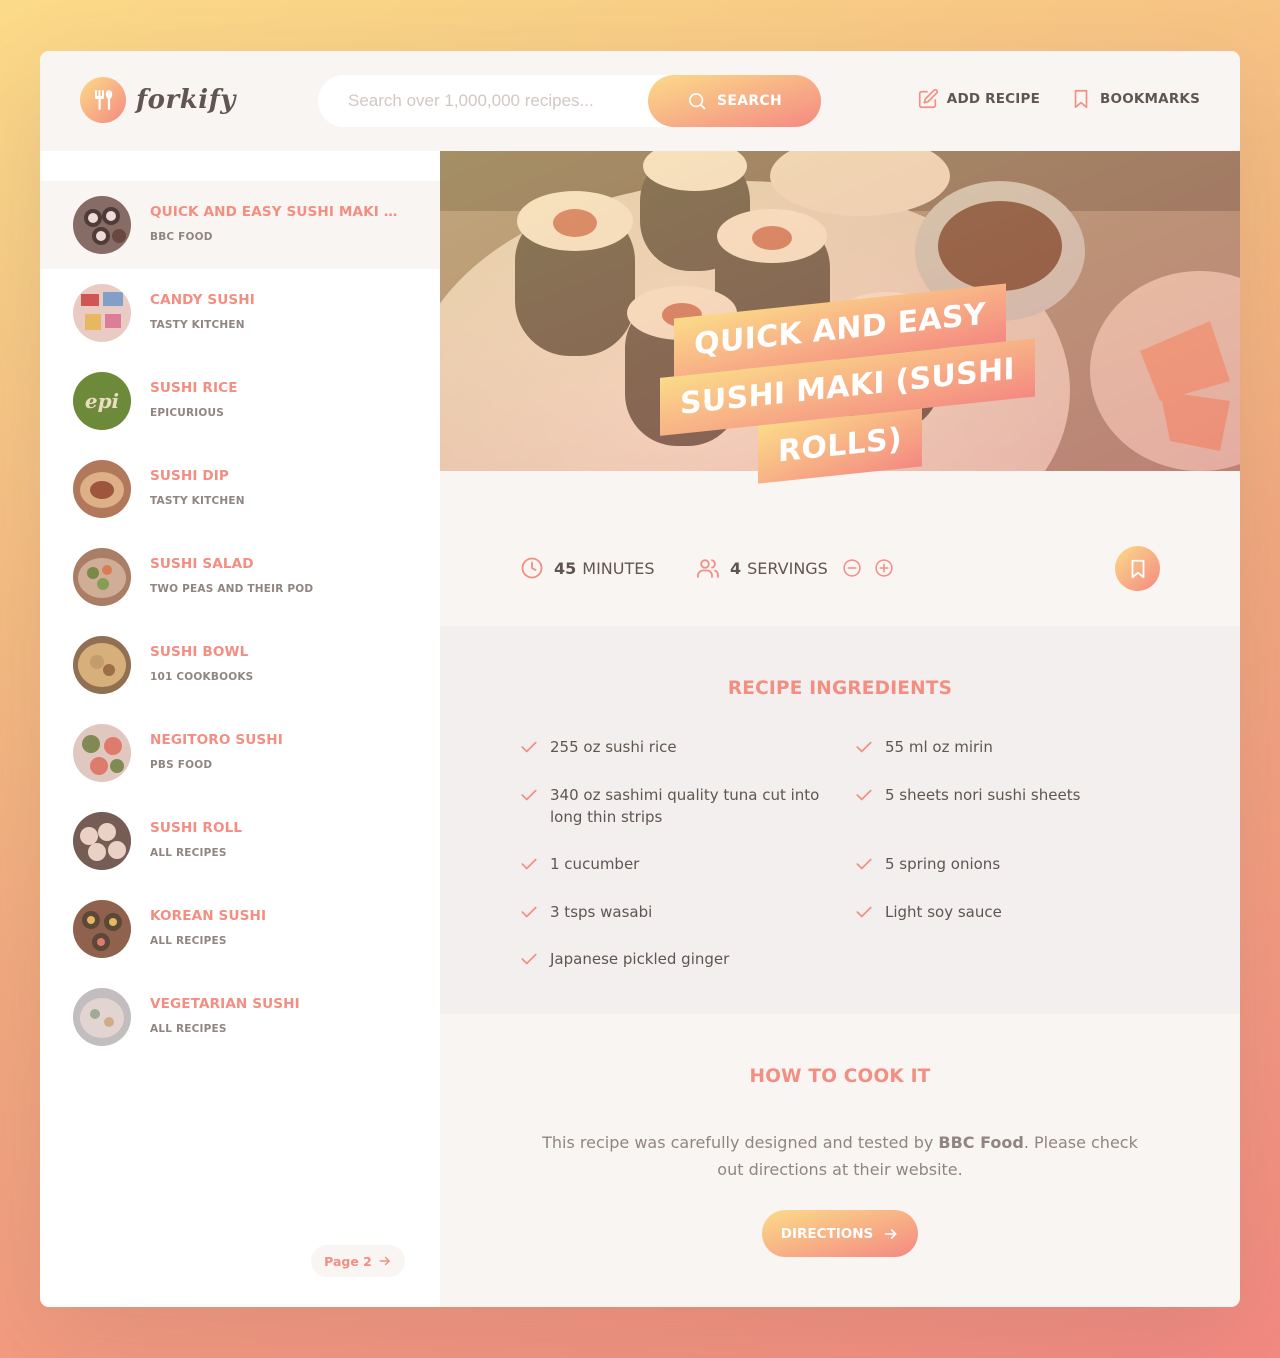  What do you see at coordinates (1150, 99) in the screenshot?
I see `bookmarks-label: BOOKMARKS` at bounding box center [1150, 99].